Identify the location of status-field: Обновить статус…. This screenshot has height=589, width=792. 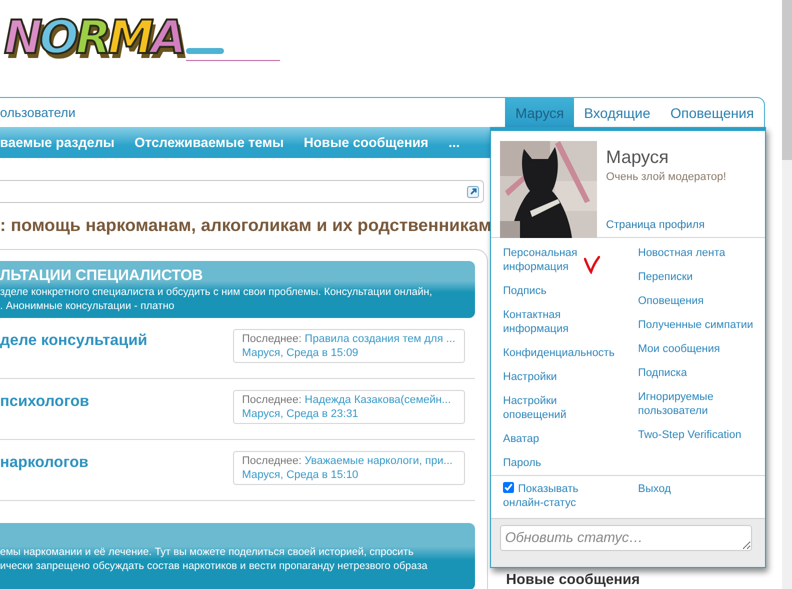
(626, 538).